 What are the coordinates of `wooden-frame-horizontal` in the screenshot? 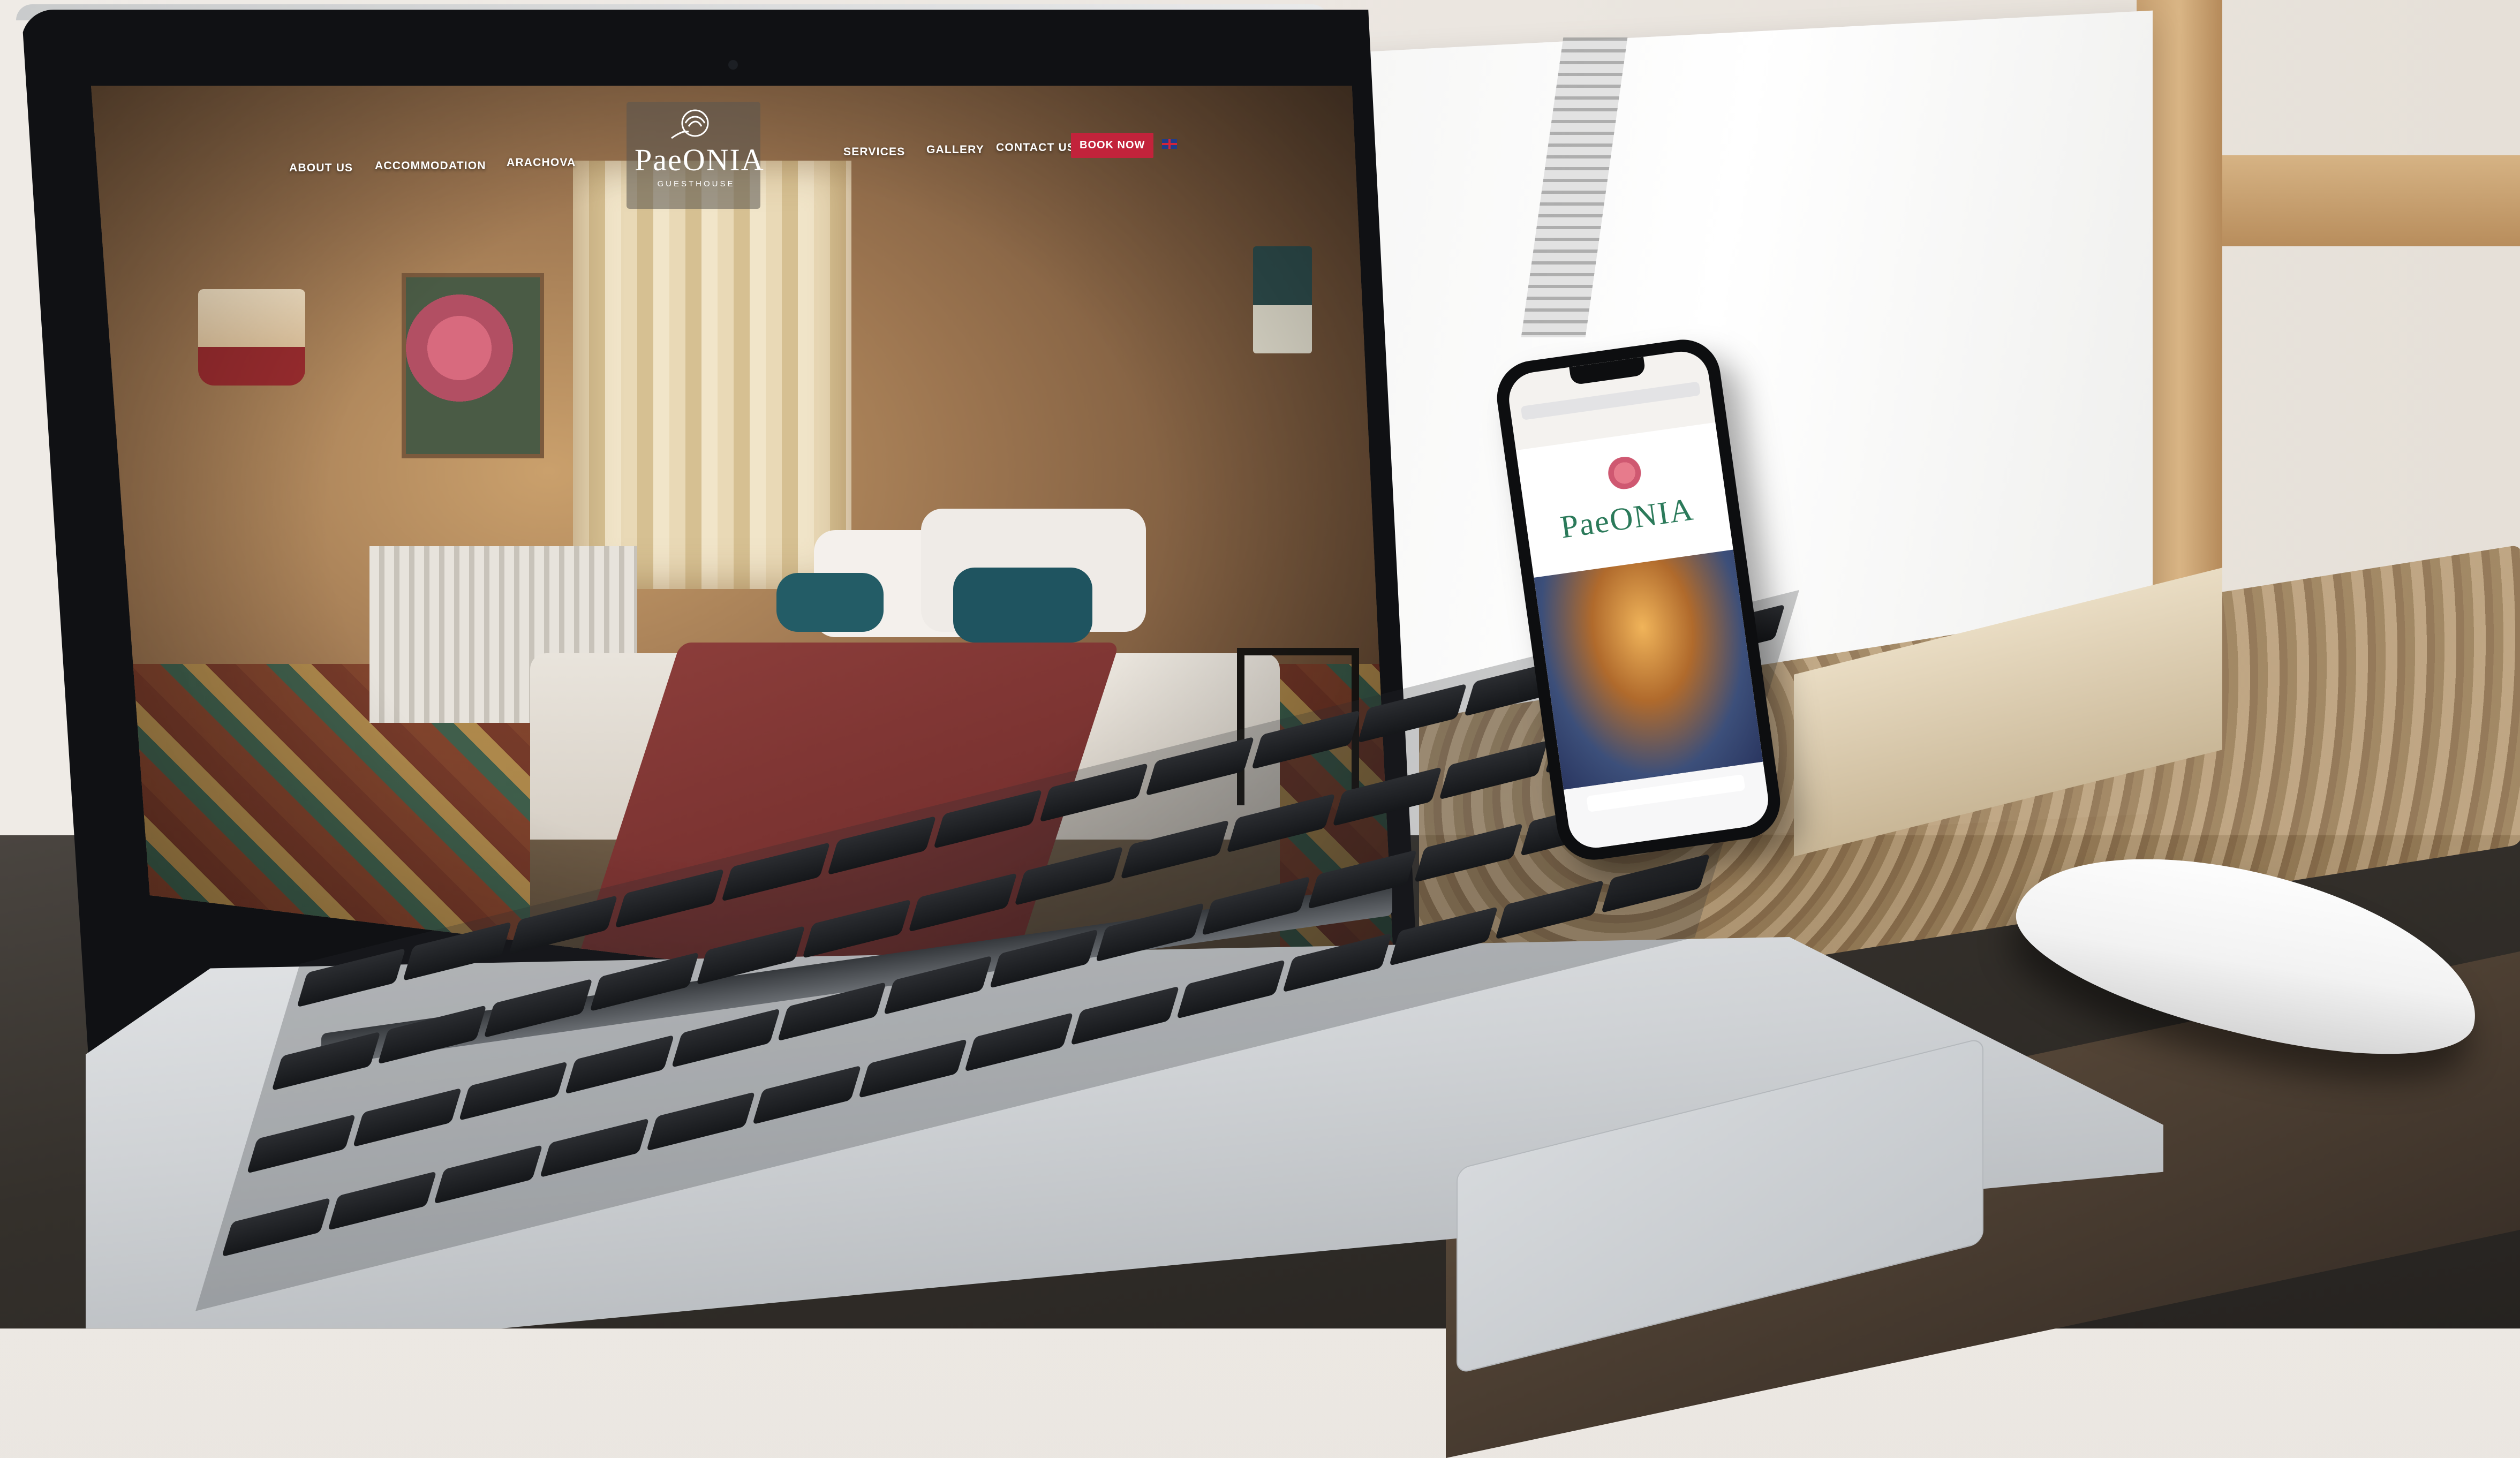 It's located at (2371, 200).